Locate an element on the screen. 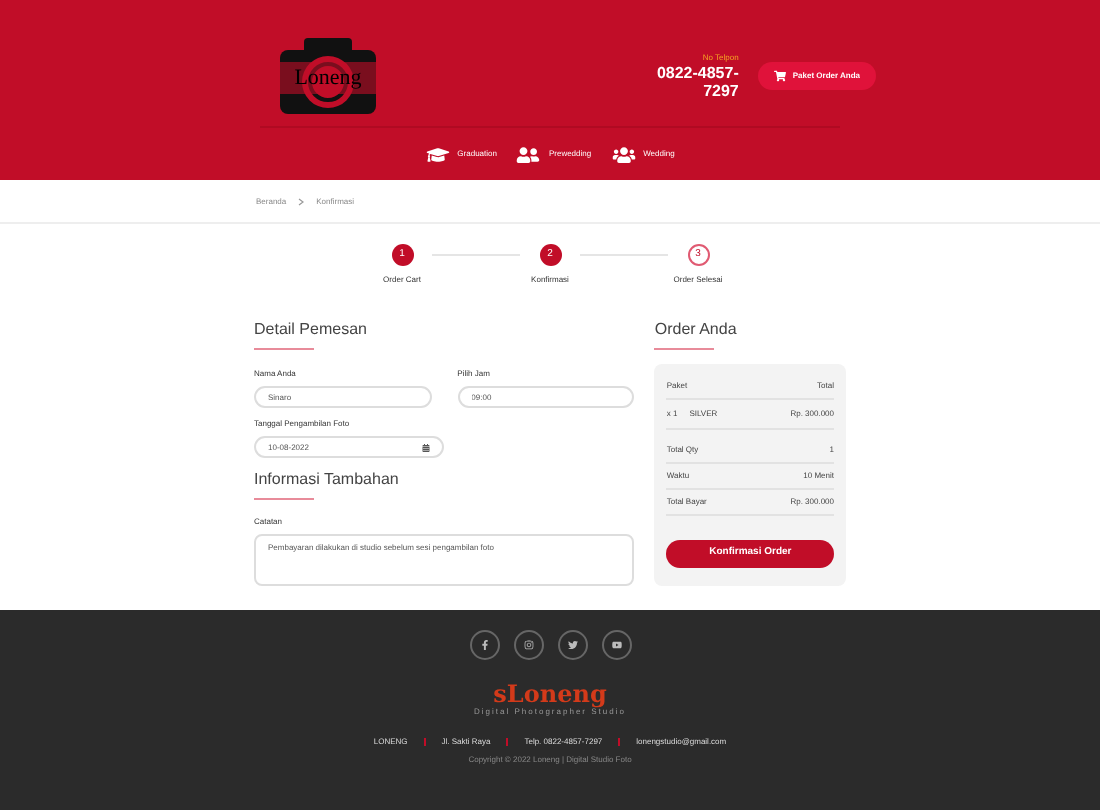 The image size is (1100, 810). group-icon is located at coordinates (623, 154).